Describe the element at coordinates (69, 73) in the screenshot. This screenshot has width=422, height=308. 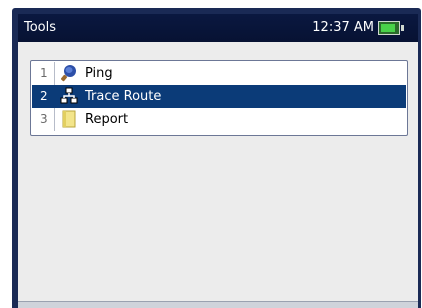
I see `ping-paddle-icon` at that location.